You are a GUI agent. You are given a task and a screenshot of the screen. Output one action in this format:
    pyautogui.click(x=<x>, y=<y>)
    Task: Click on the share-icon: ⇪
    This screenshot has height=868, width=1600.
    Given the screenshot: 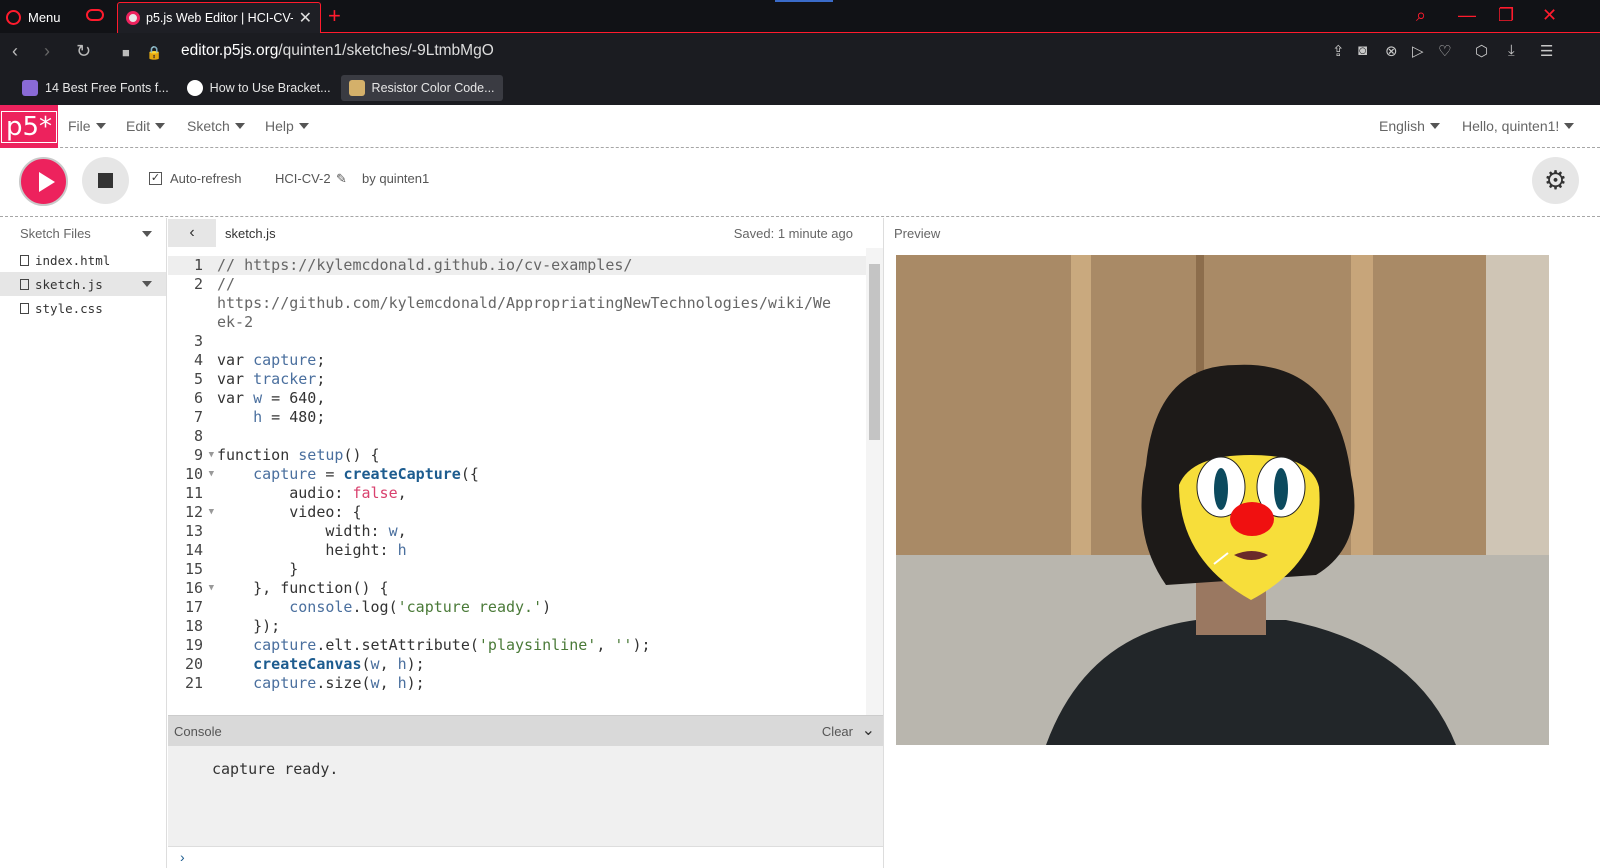 What is the action you would take?
    pyautogui.click(x=1338, y=51)
    